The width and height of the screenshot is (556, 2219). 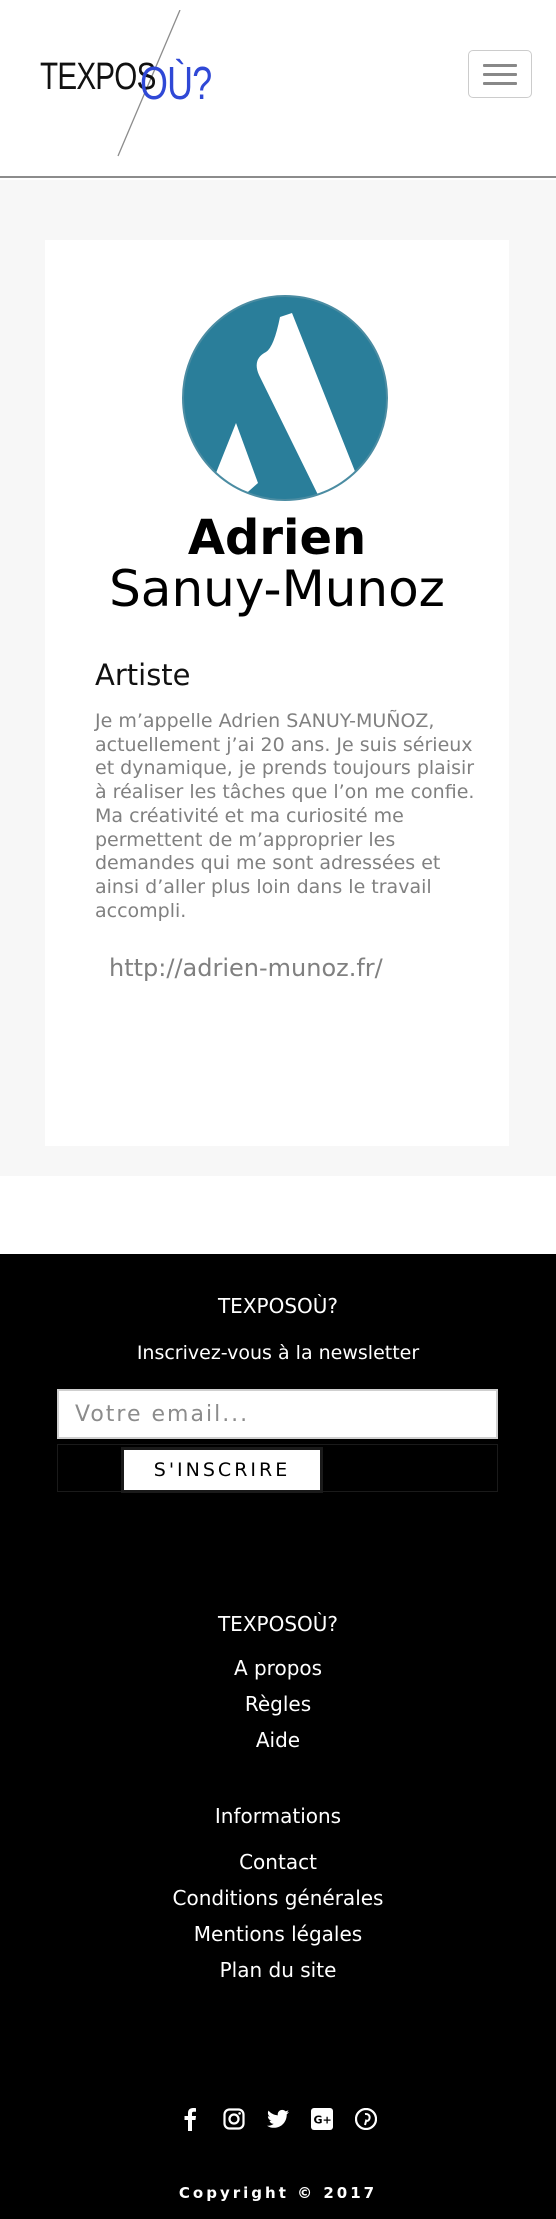 I want to click on footer-link-mentions: Mentions légales, so click(x=278, y=1934).